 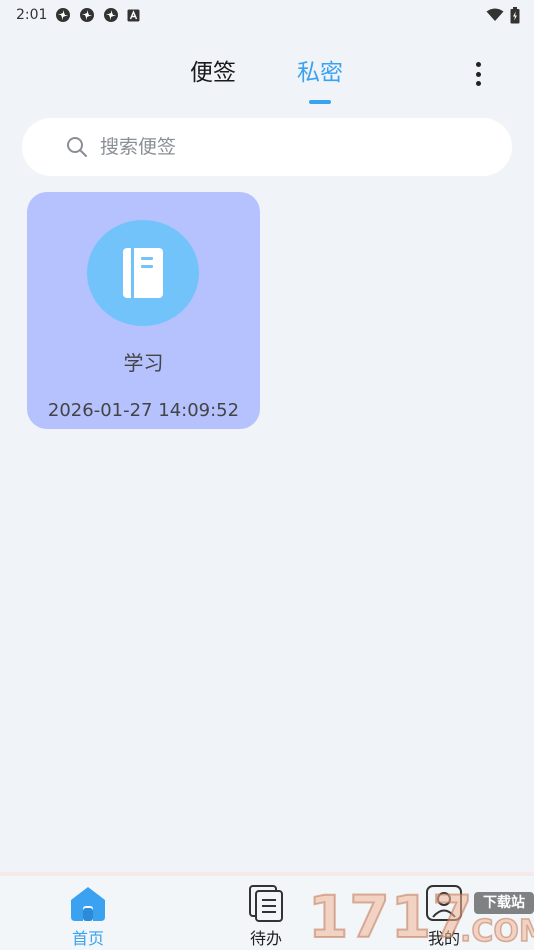 I want to click on bottom-nav: 首页 待办 我的, so click(x=267, y=913).